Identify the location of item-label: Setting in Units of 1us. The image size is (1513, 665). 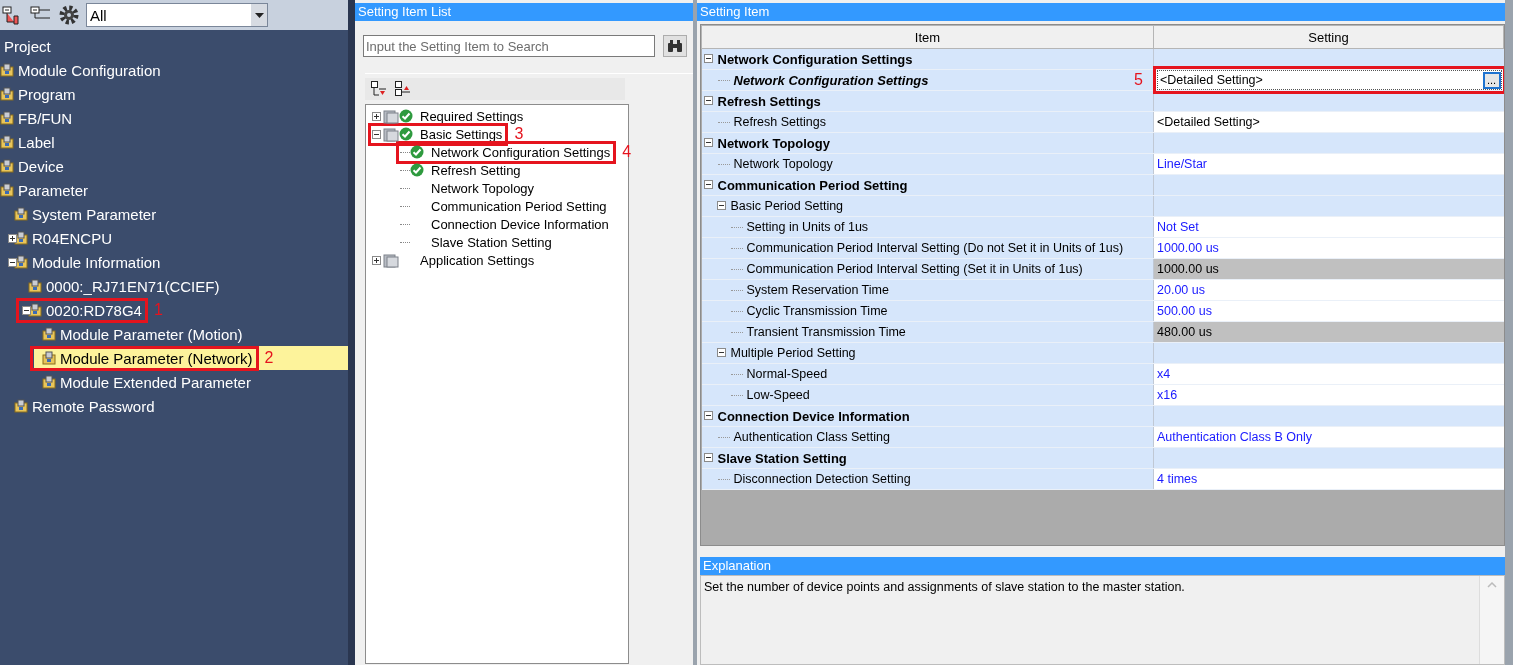
(807, 227).